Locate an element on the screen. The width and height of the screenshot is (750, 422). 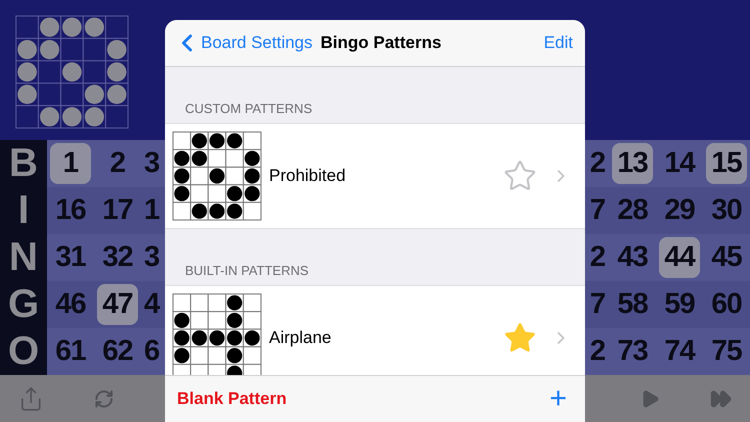
bingo-number: 16 is located at coordinates (70, 210).